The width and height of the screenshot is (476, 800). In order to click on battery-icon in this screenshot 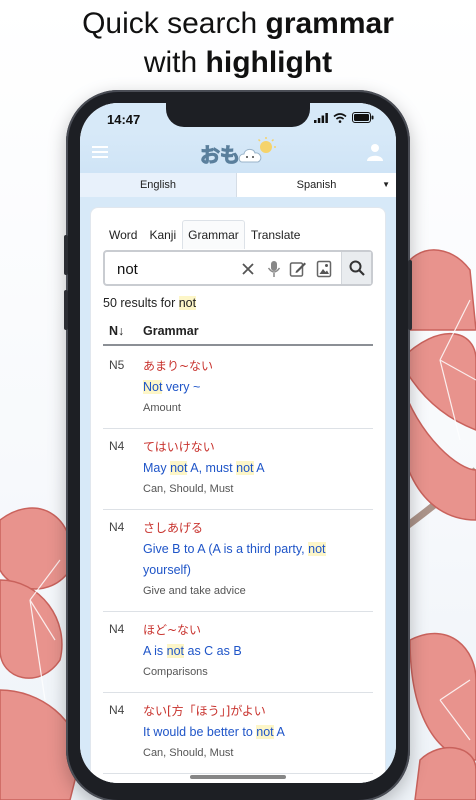, I will do `click(363, 117)`.